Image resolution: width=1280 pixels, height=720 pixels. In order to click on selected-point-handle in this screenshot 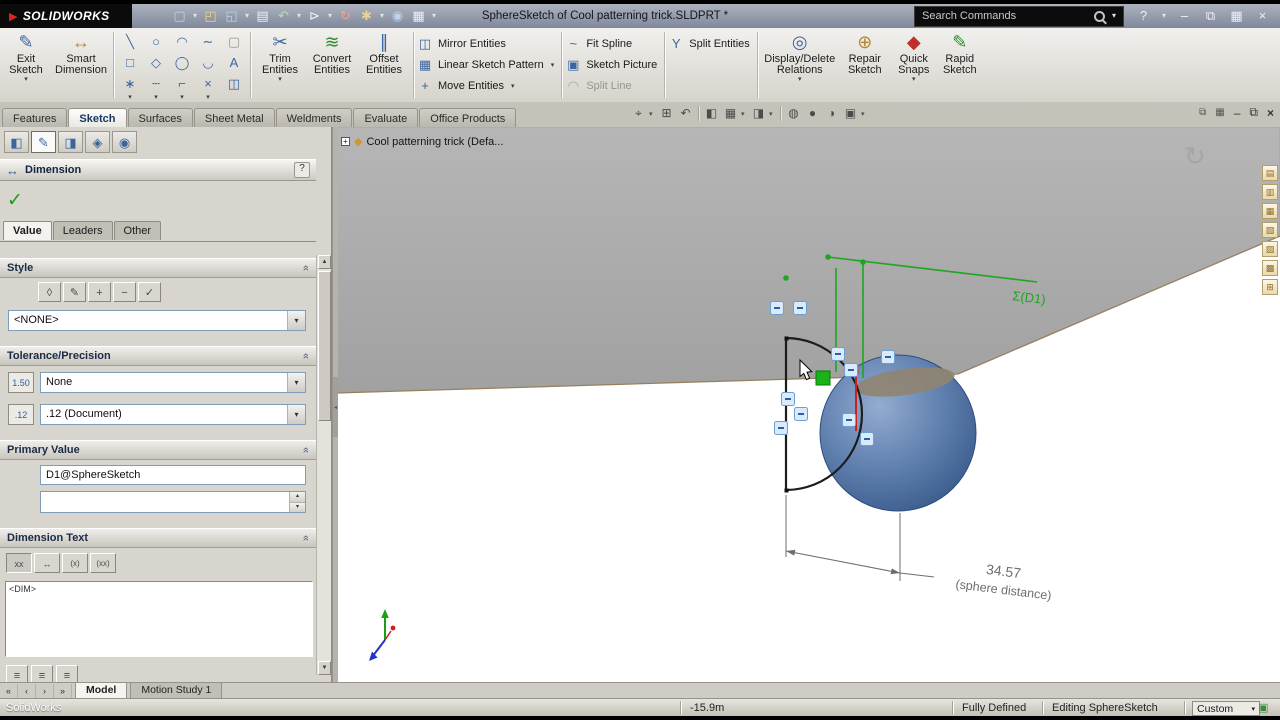, I will do `click(823, 378)`.